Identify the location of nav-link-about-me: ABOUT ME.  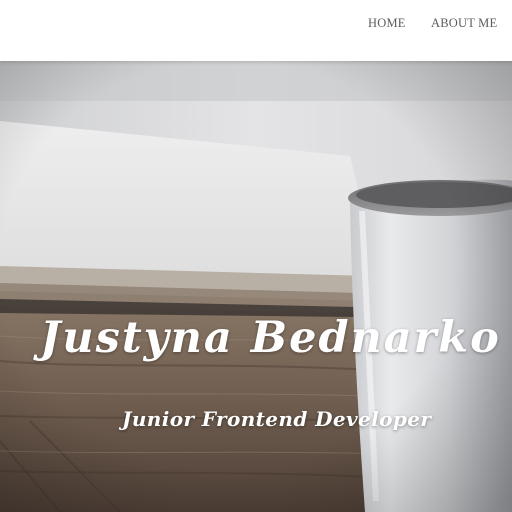
(464, 23).